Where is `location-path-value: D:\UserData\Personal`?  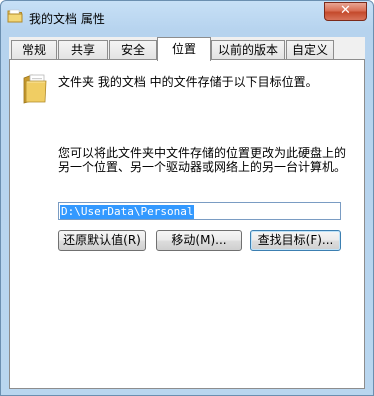 location-path-value: D:\UserData\Personal is located at coordinates (127, 212).